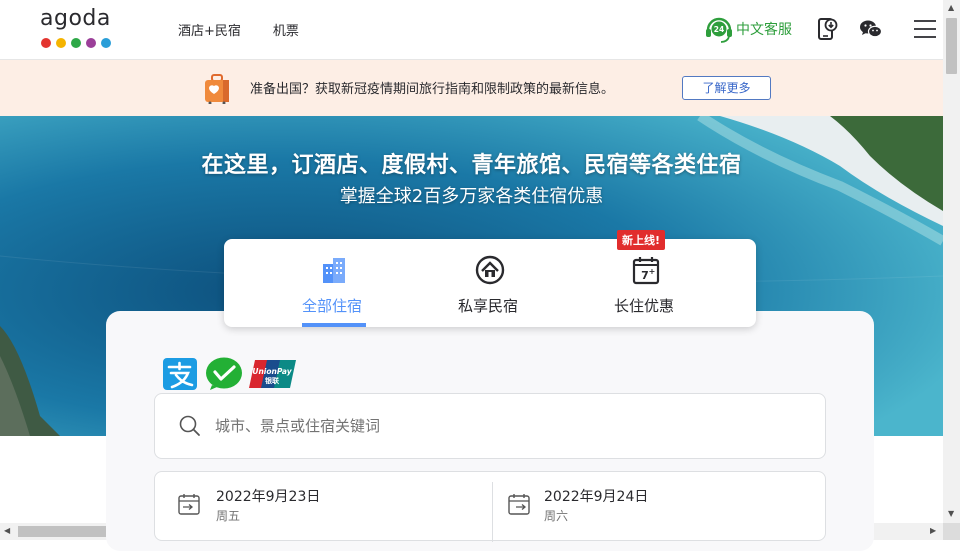 The image size is (960, 551). What do you see at coordinates (7, 530) in the screenshot?
I see `scroll-left-arrow-icon: ◀` at bounding box center [7, 530].